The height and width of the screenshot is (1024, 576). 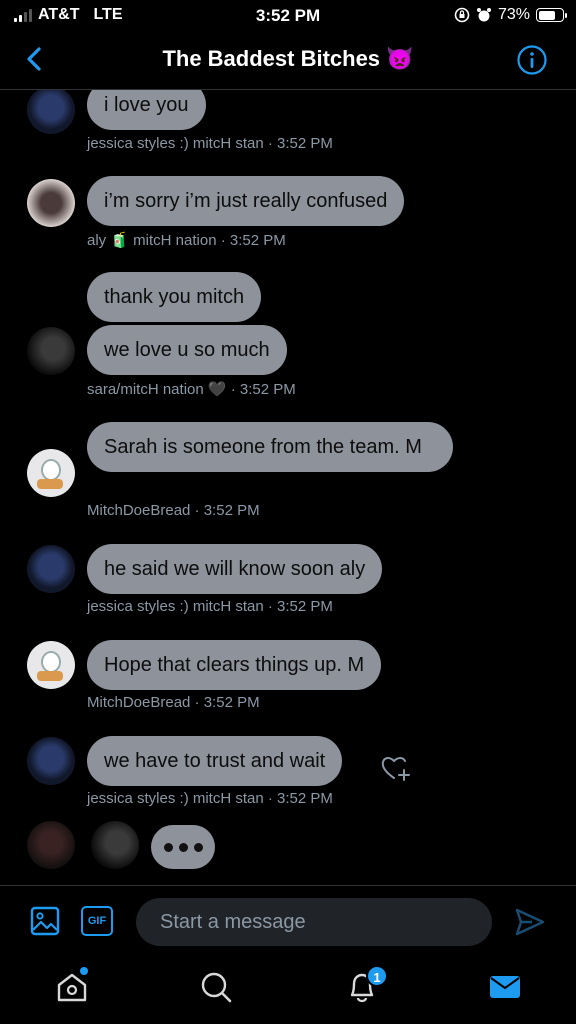 I want to click on message-composer: GIF, so click(x=288, y=921).